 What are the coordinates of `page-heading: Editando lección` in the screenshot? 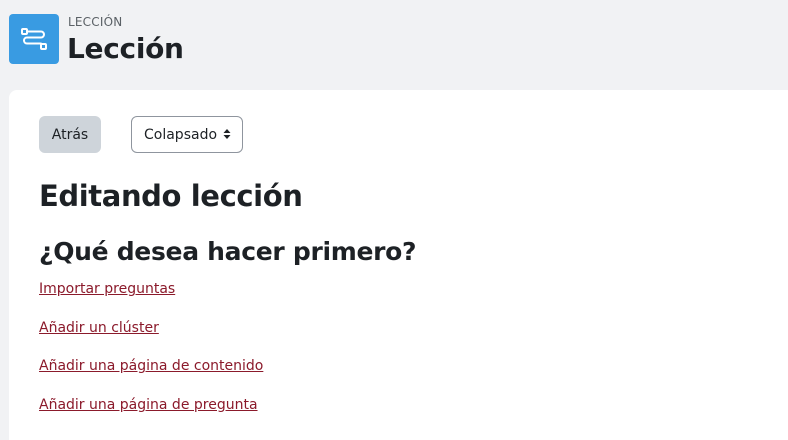 It's located at (171, 196).